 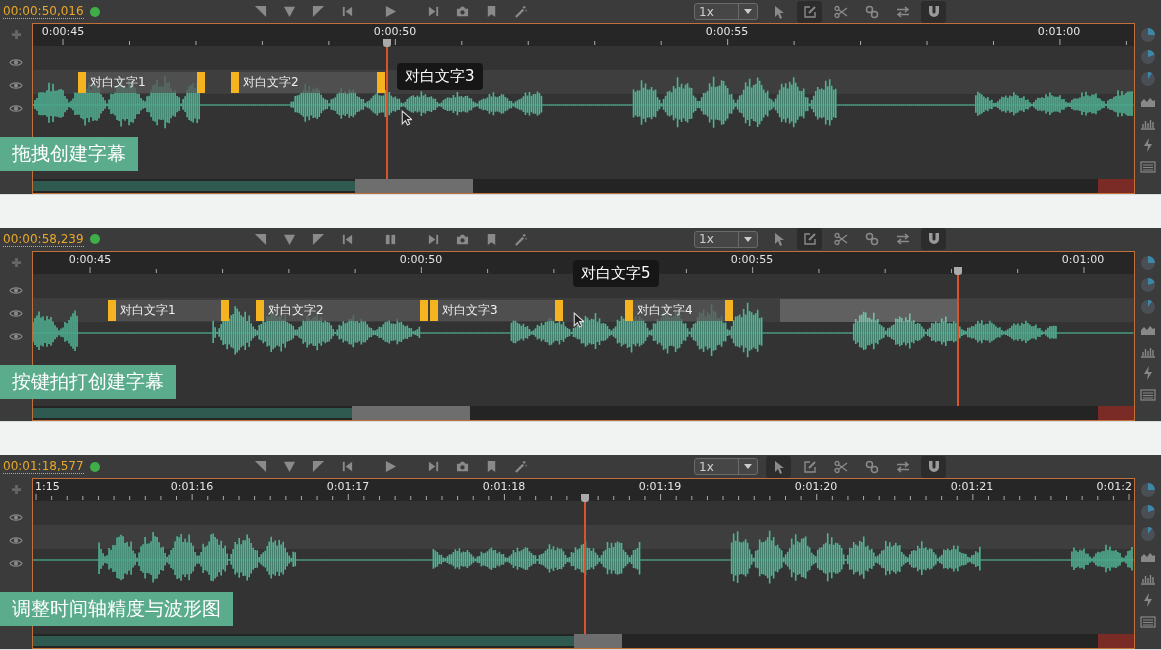 I want to click on selection-region, so click(x=869, y=310).